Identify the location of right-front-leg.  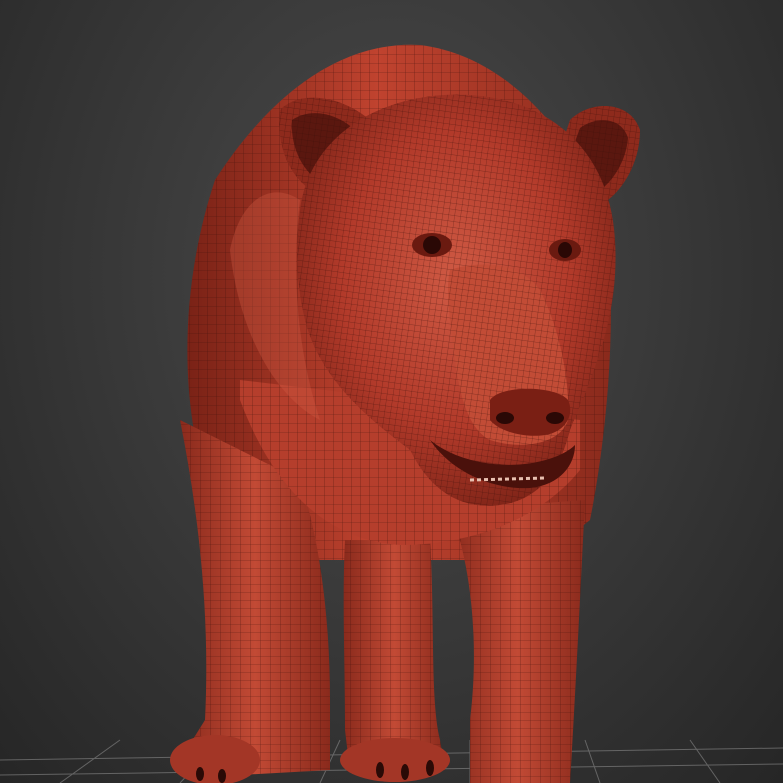
(517, 641).